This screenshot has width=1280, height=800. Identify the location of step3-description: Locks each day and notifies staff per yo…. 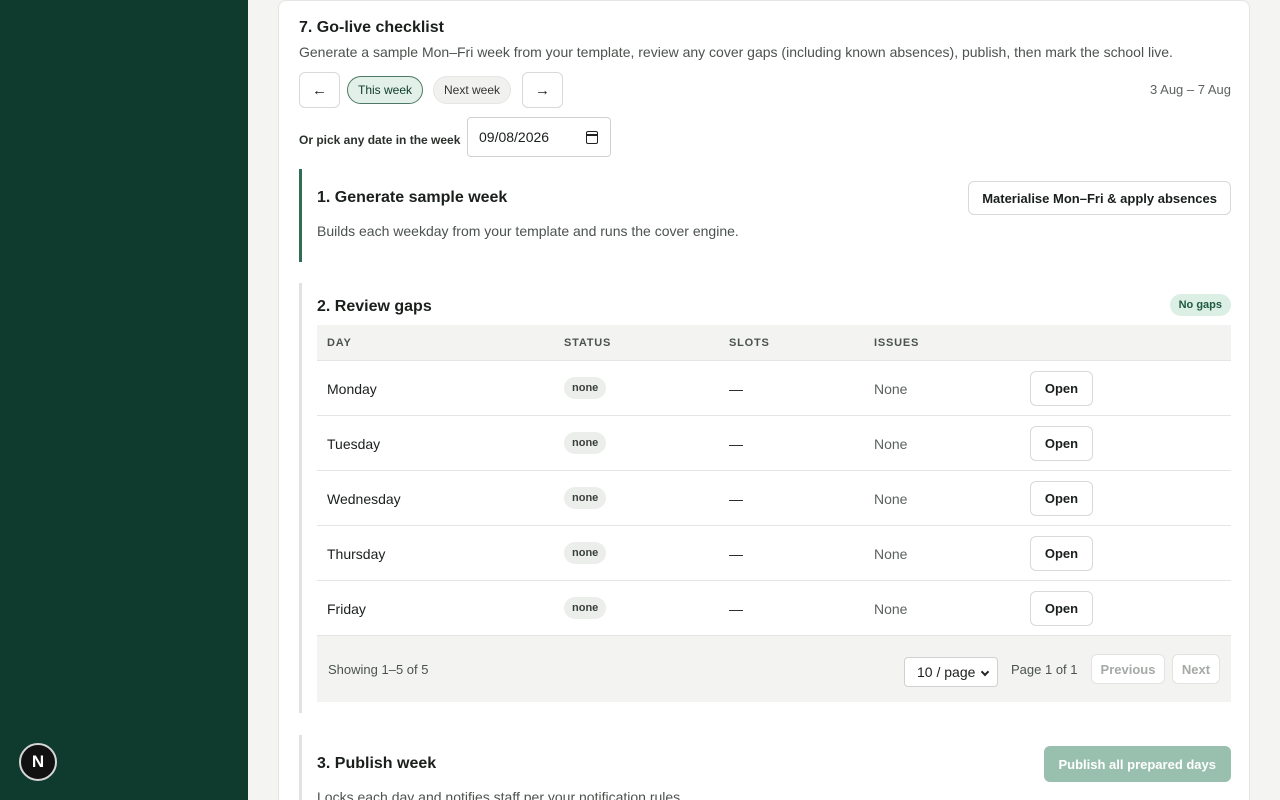
(501, 794).